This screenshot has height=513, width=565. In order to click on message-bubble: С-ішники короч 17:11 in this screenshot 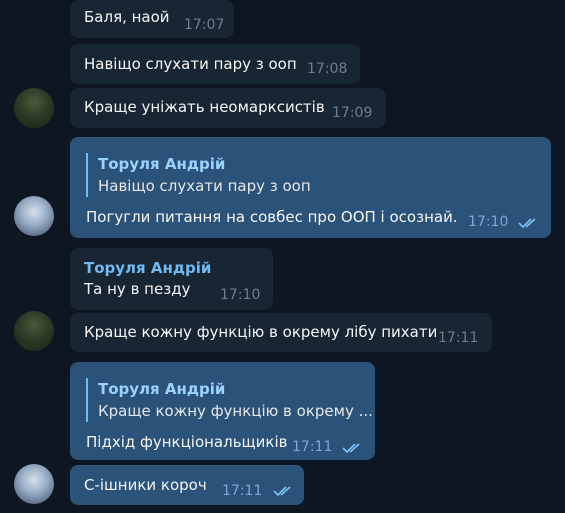, I will do `click(187, 485)`.